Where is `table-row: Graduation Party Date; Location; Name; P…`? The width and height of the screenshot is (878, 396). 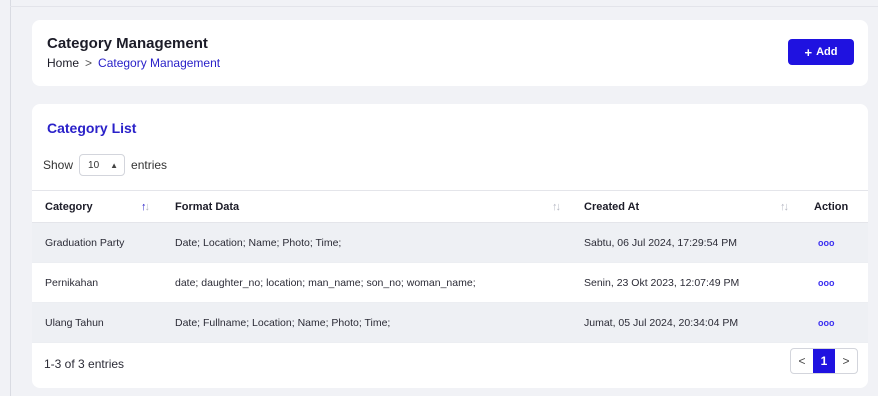 table-row: Graduation Party Date; Location; Name; P… is located at coordinates (450, 243).